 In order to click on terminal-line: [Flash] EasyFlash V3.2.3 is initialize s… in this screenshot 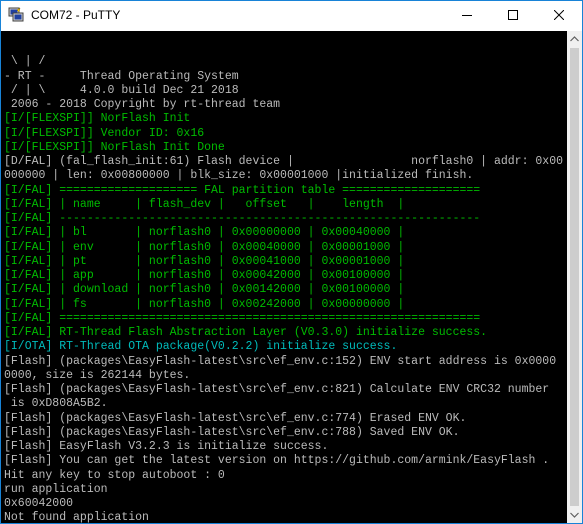, I will do `click(166, 446)`.